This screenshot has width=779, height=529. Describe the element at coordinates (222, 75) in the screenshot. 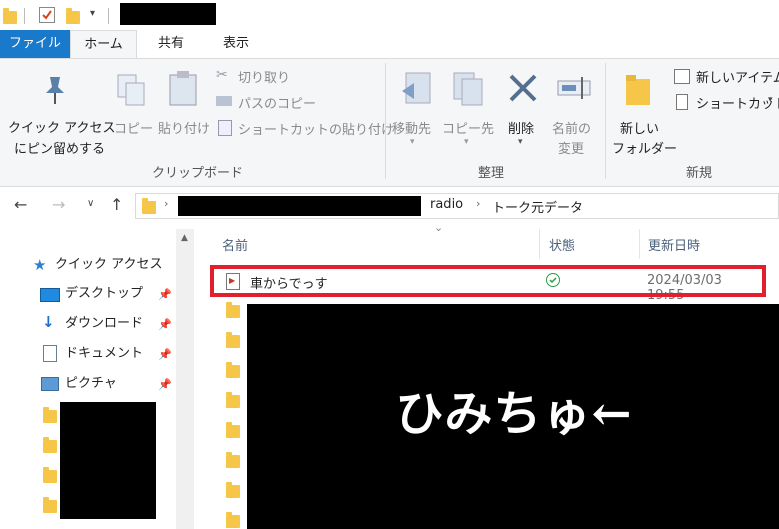

I see `scissors-icon: ✂` at that location.